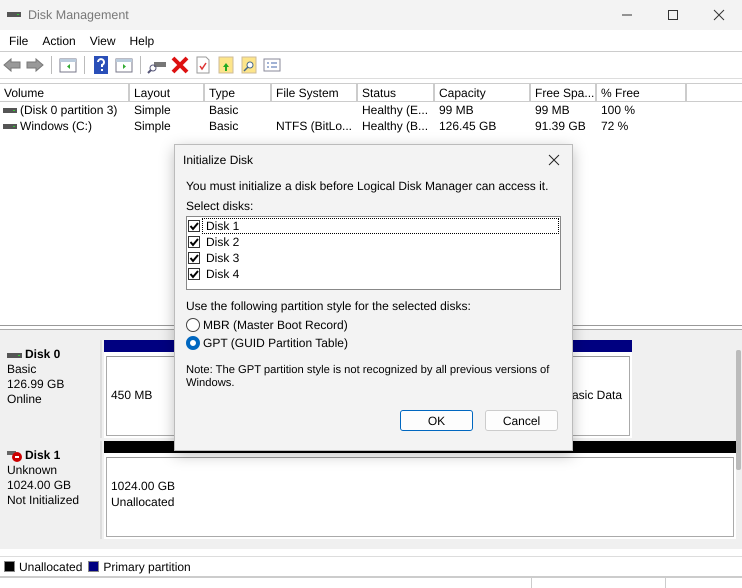 This screenshot has width=742, height=588. Describe the element at coordinates (167, 93) in the screenshot. I see `column-header: Layout` at that location.